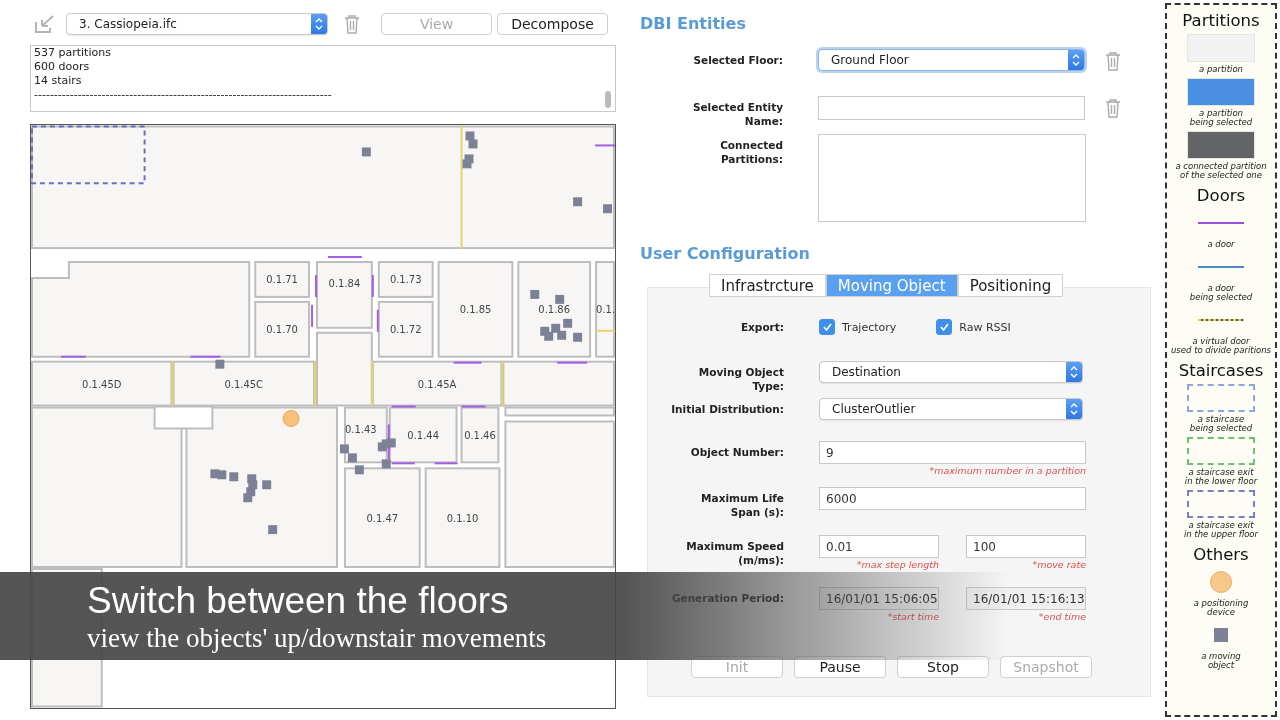 This screenshot has height=720, width=1280. What do you see at coordinates (361, 429) in the screenshot?
I see `room-label: 0.1.43` at bounding box center [361, 429].